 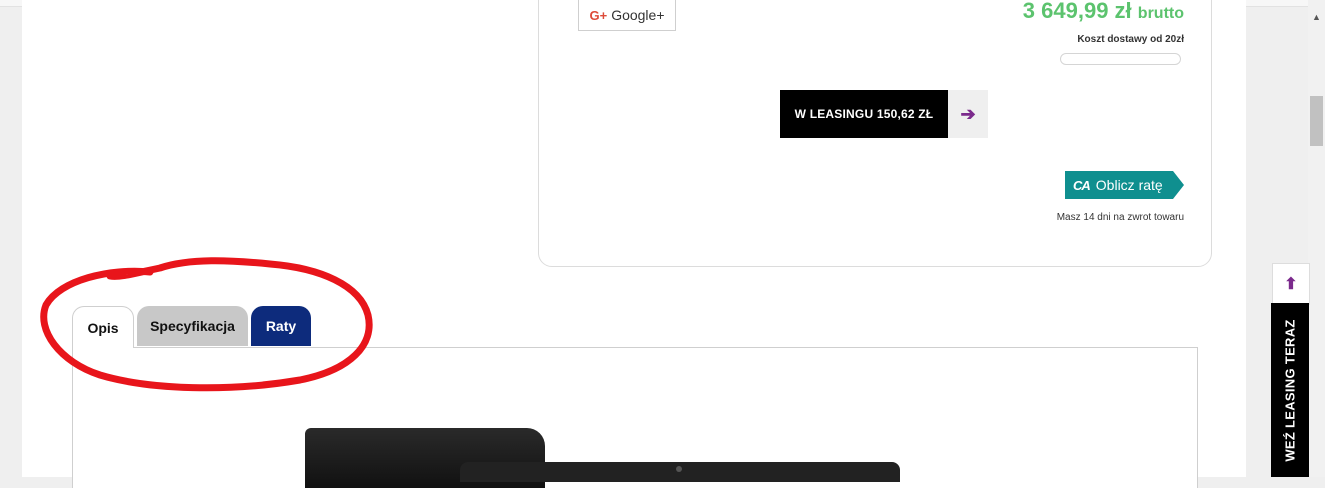 What do you see at coordinates (598, 15) in the screenshot?
I see `google-plus-icon: G+` at bounding box center [598, 15].